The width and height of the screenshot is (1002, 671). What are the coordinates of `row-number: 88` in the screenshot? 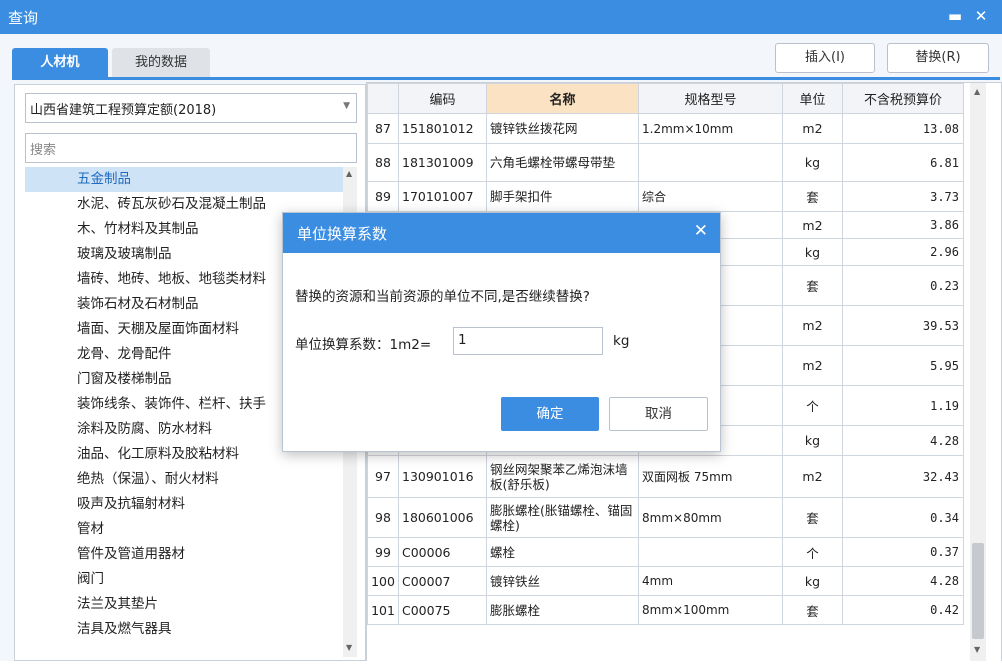 It's located at (383, 162).